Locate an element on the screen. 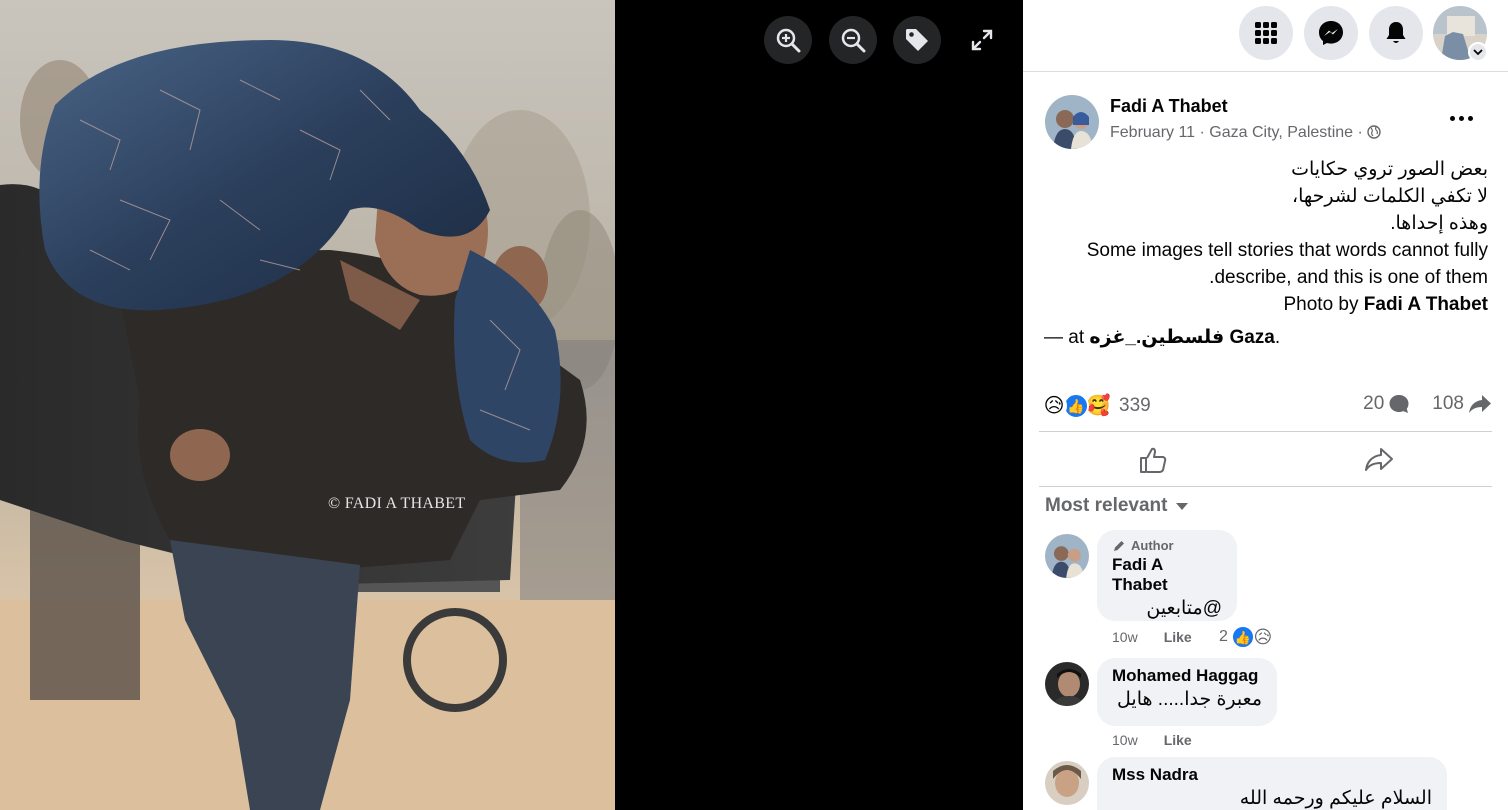 This screenshot has height=810, width=1508. share-count-value: 108 is located at coordinates (1448, 403).